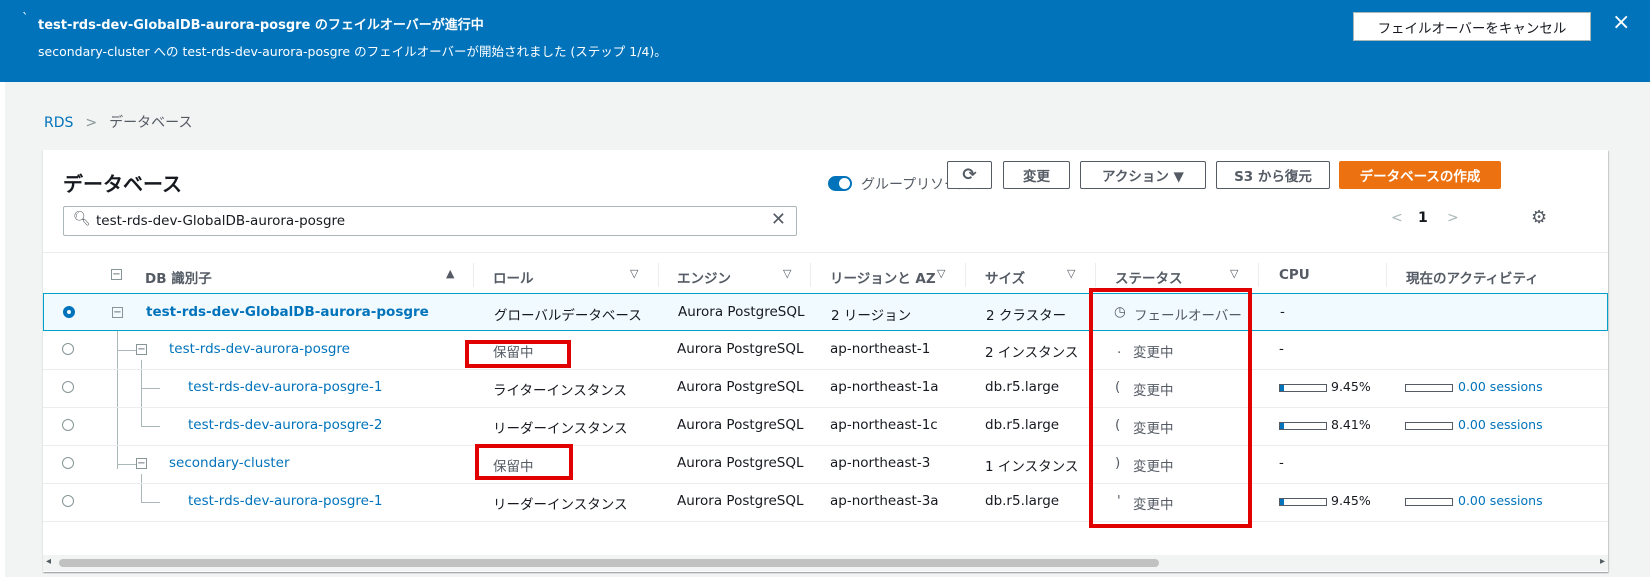  I want to click on region-cell: ap-northeast-1a, so click(884, 387).